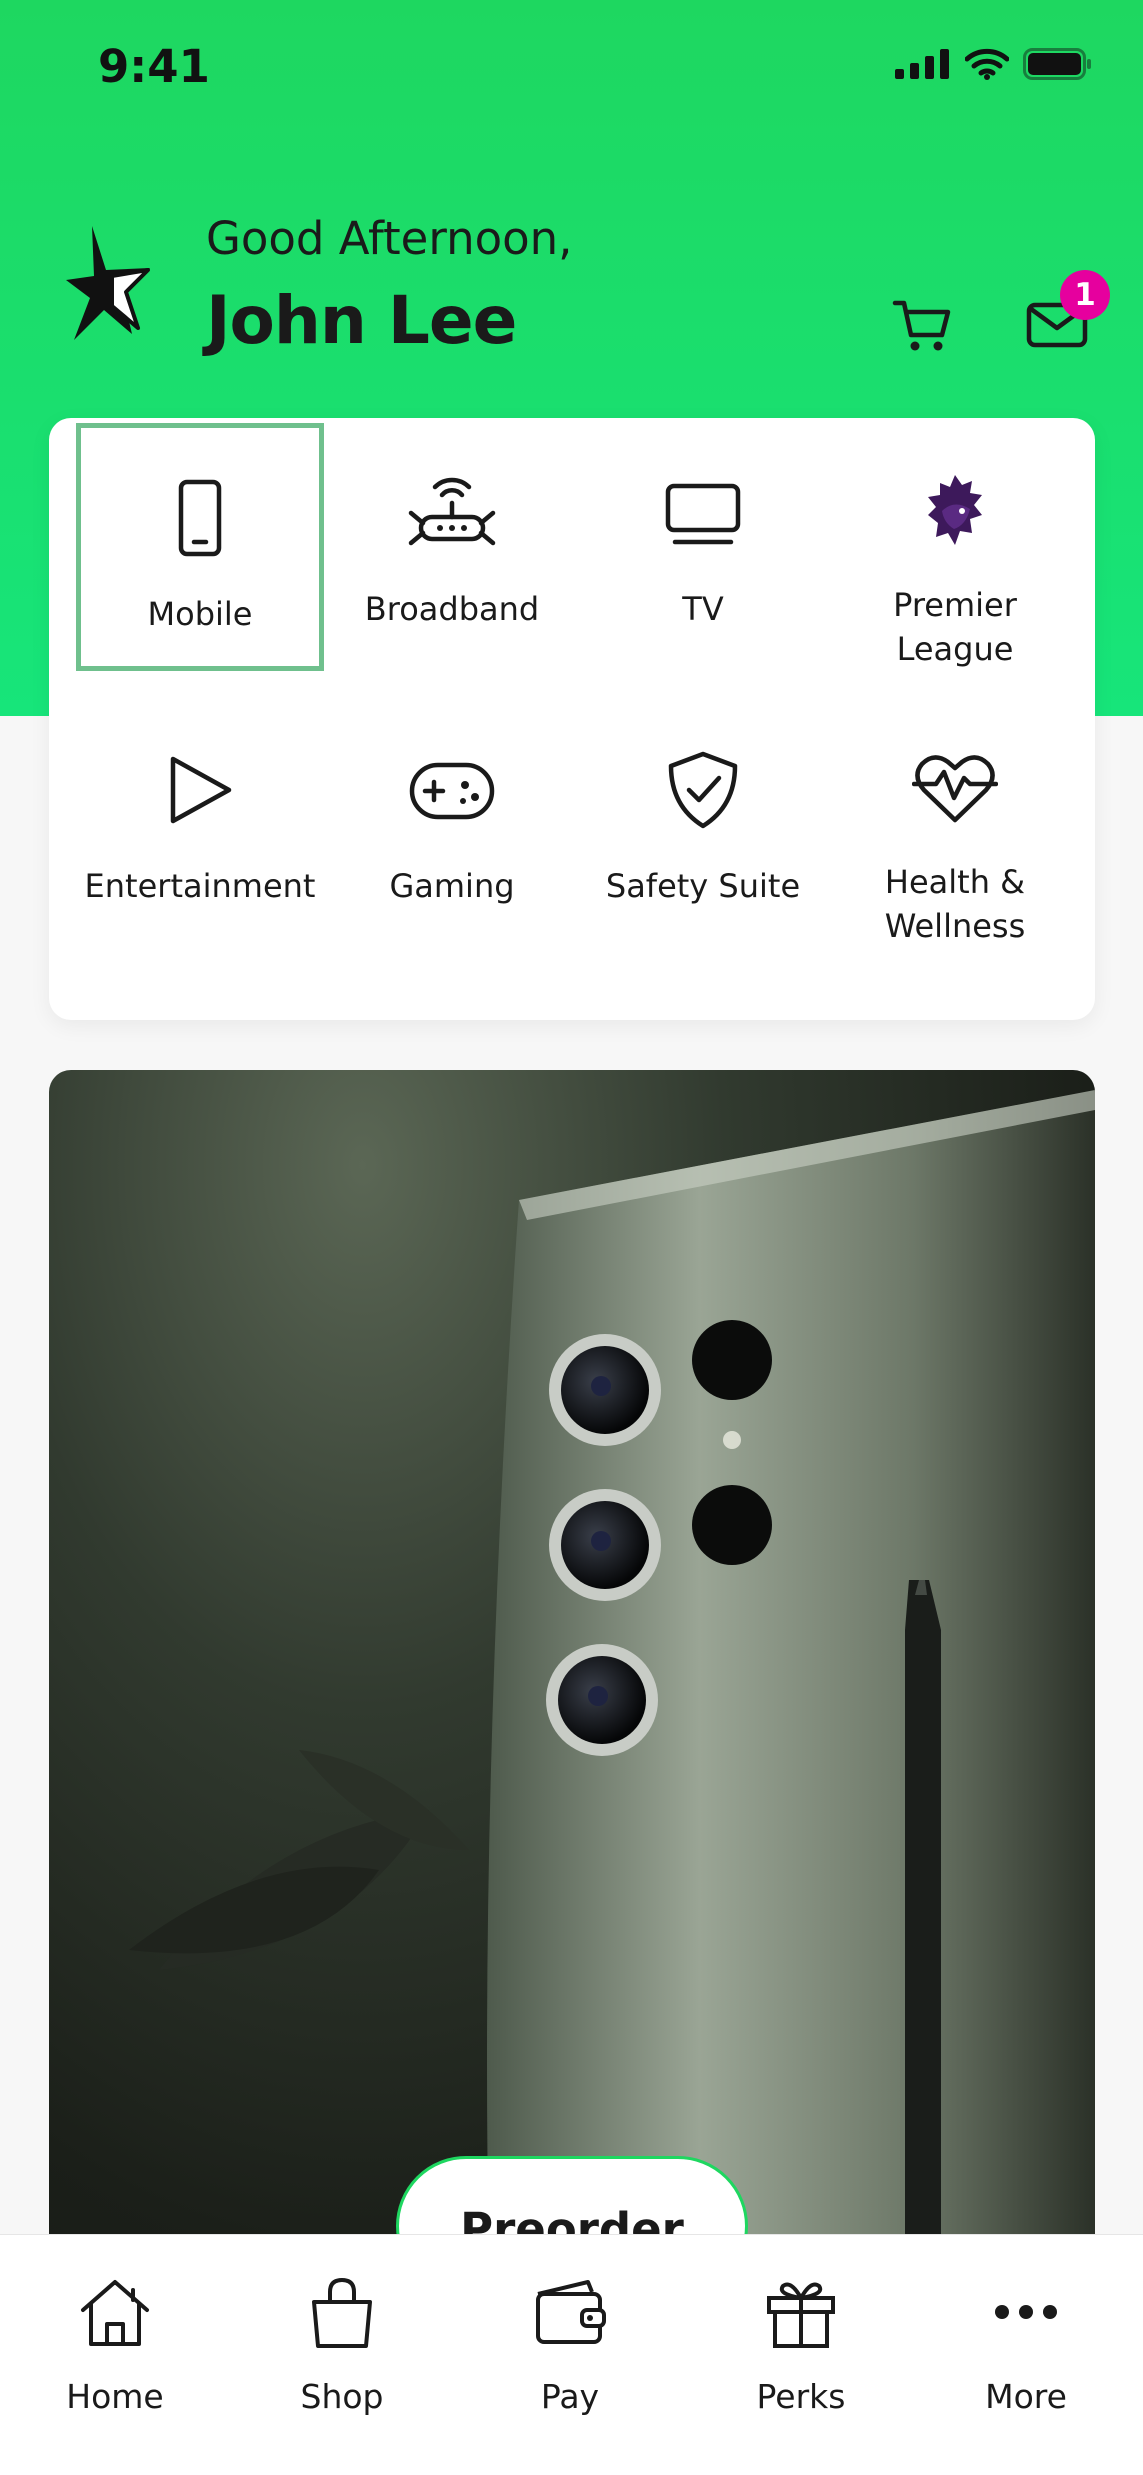 The width and height of the screenshot is (1143, 2475). I want to click on tab-label: Home, so click(115, 2396).